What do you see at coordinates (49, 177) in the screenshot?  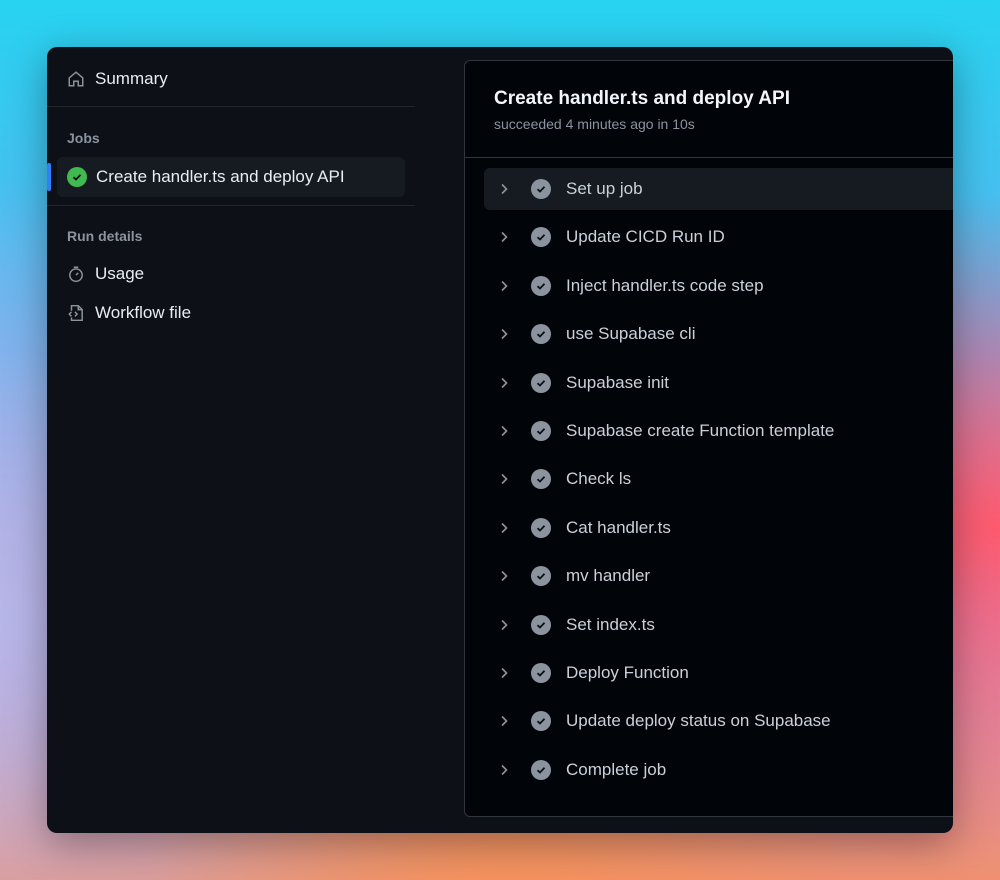 I see `active-indicator` at bounding box center [49, 177].